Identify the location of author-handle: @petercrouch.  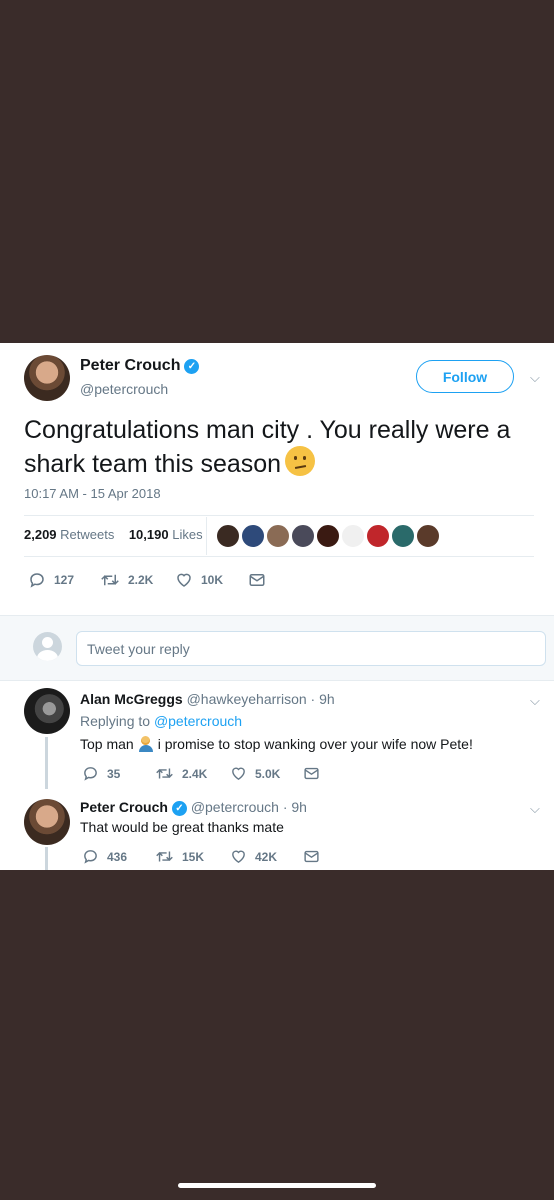
(124, 389).